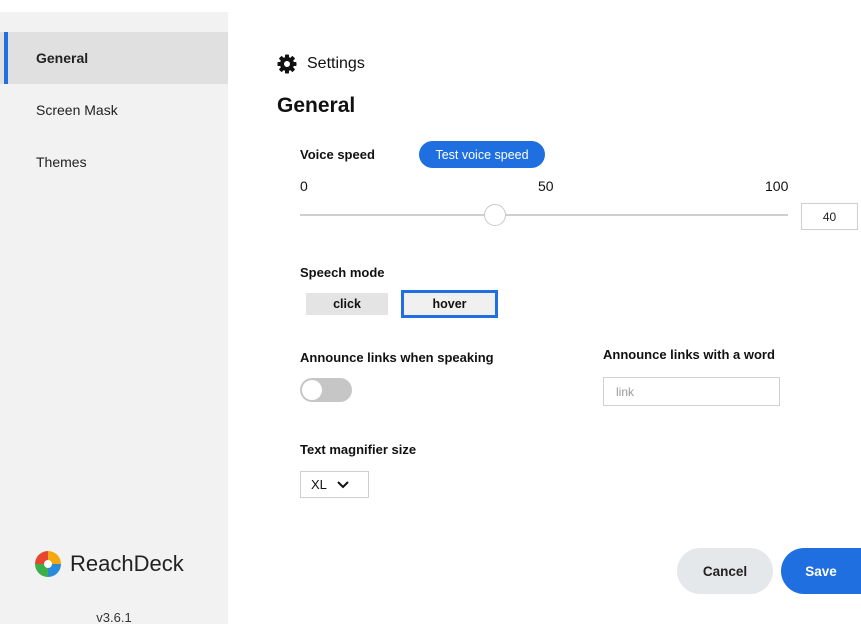 This screenshot has height=625, width=861. What do you see at coordinates (343, 484) in the screenshot?
I see `chevron-down-icon` at bounding box center [343, 484].